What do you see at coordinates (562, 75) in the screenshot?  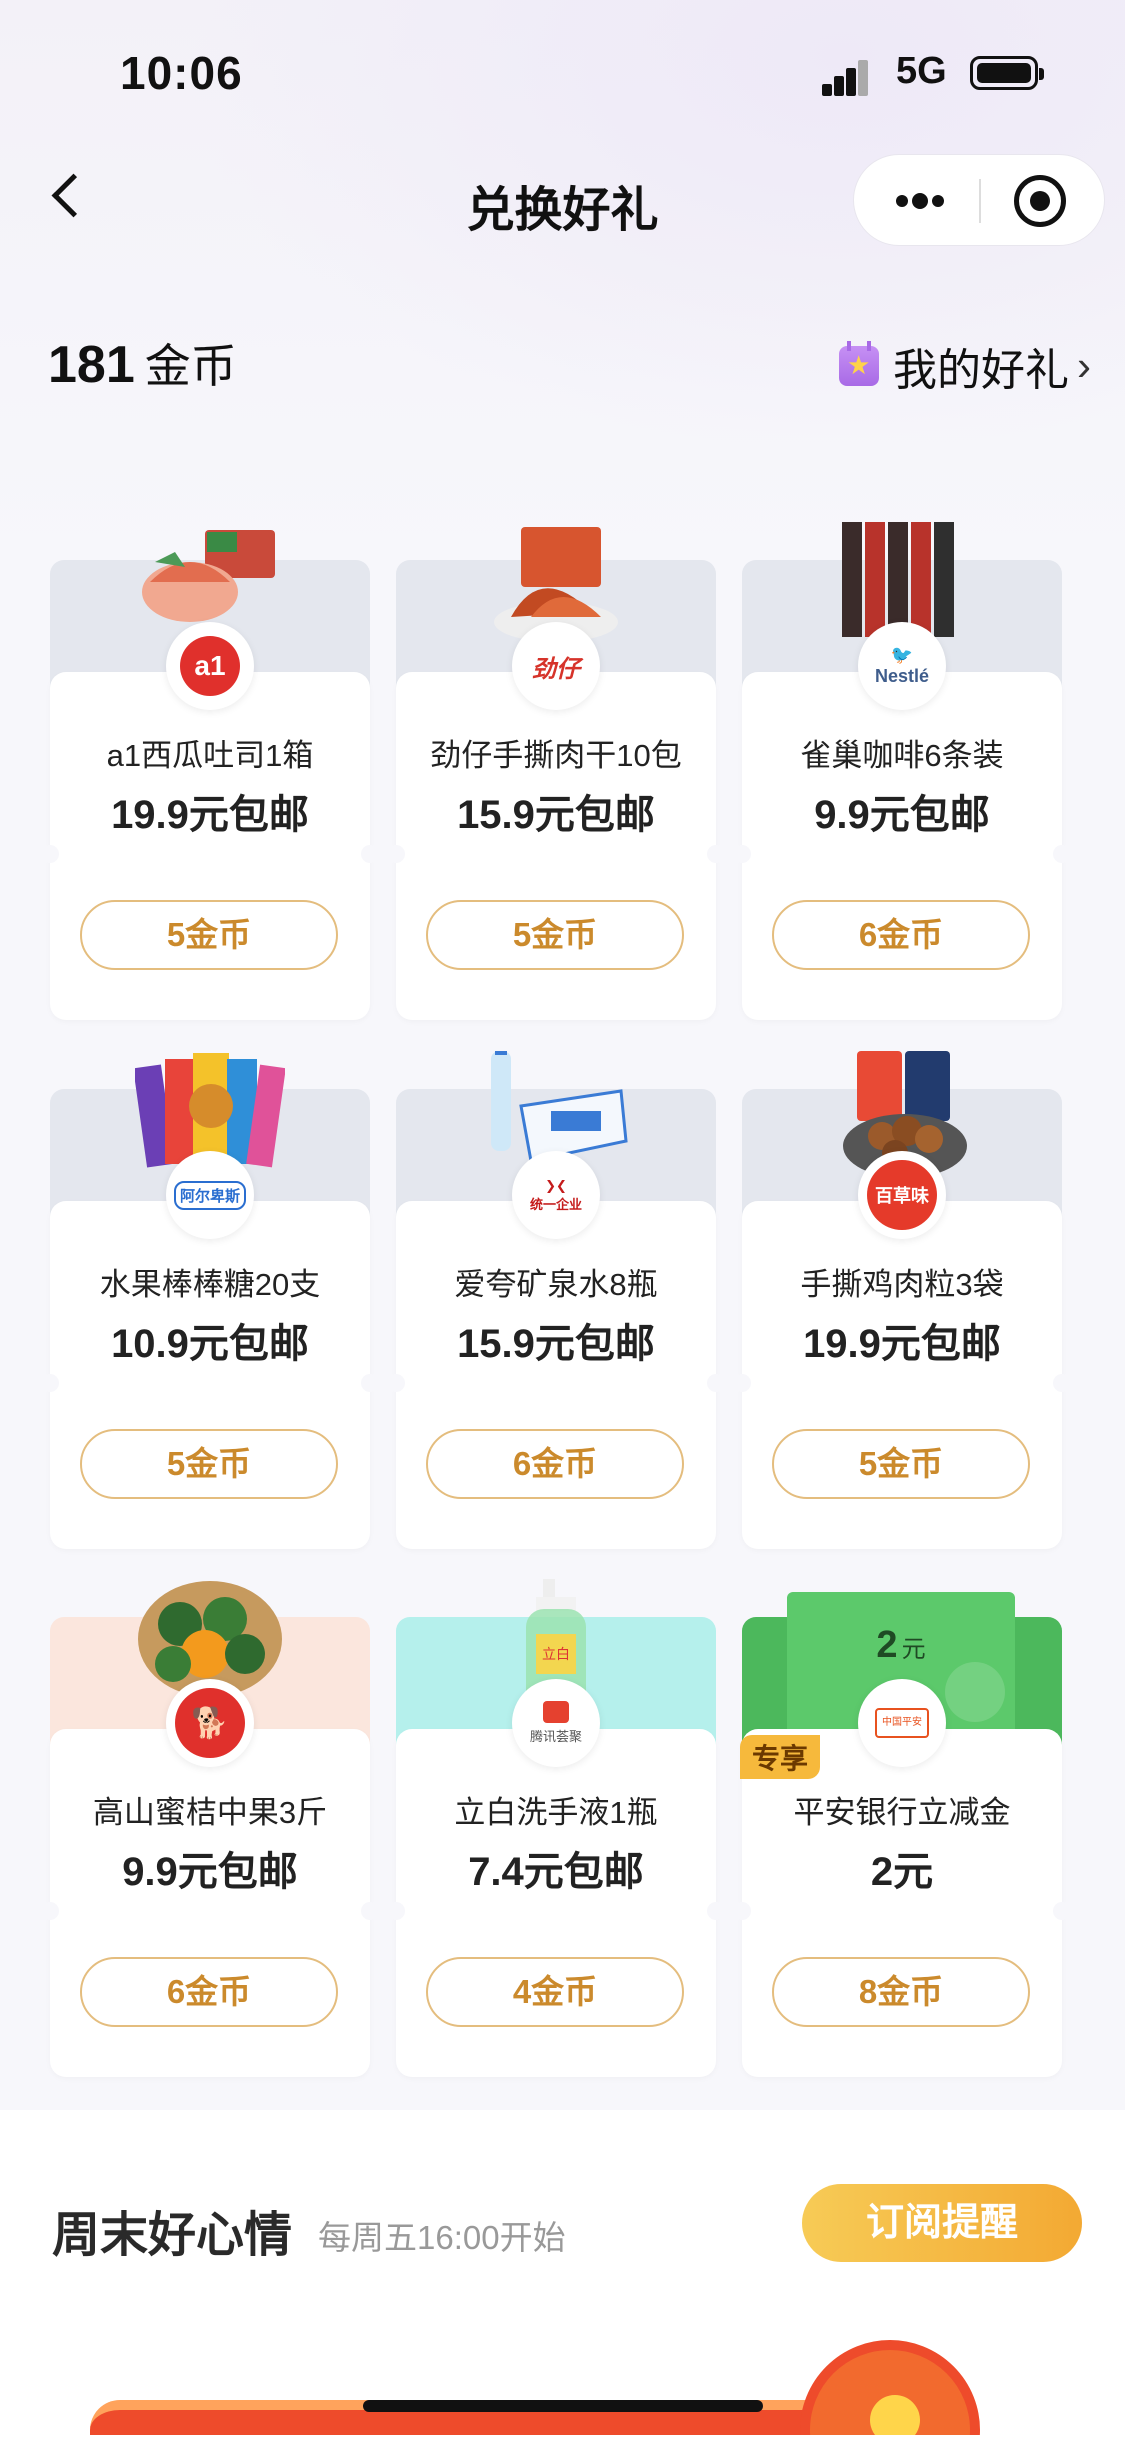 I see `status-bar: 10:06 5G` at bounding box center [562, 75].